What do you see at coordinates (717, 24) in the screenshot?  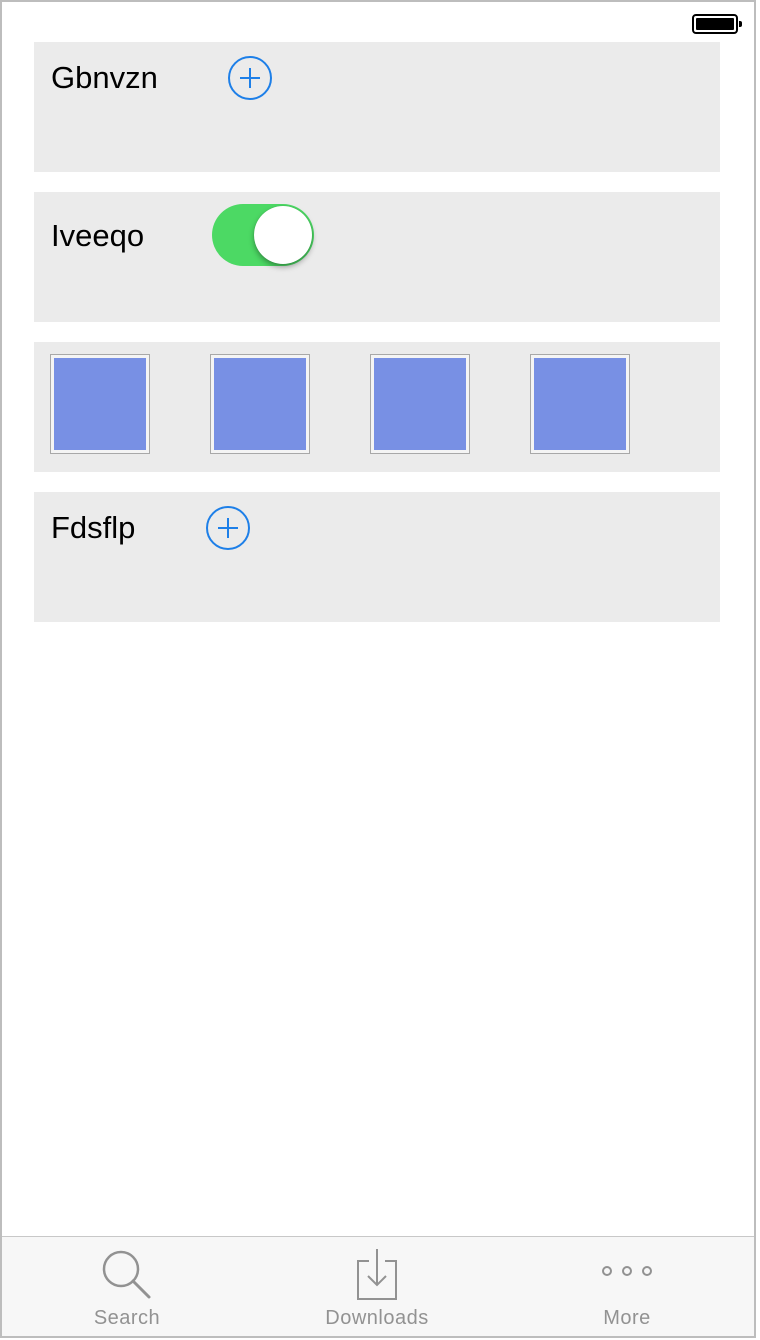 I see `battery-full-icon` at bounding box center [717, 24].